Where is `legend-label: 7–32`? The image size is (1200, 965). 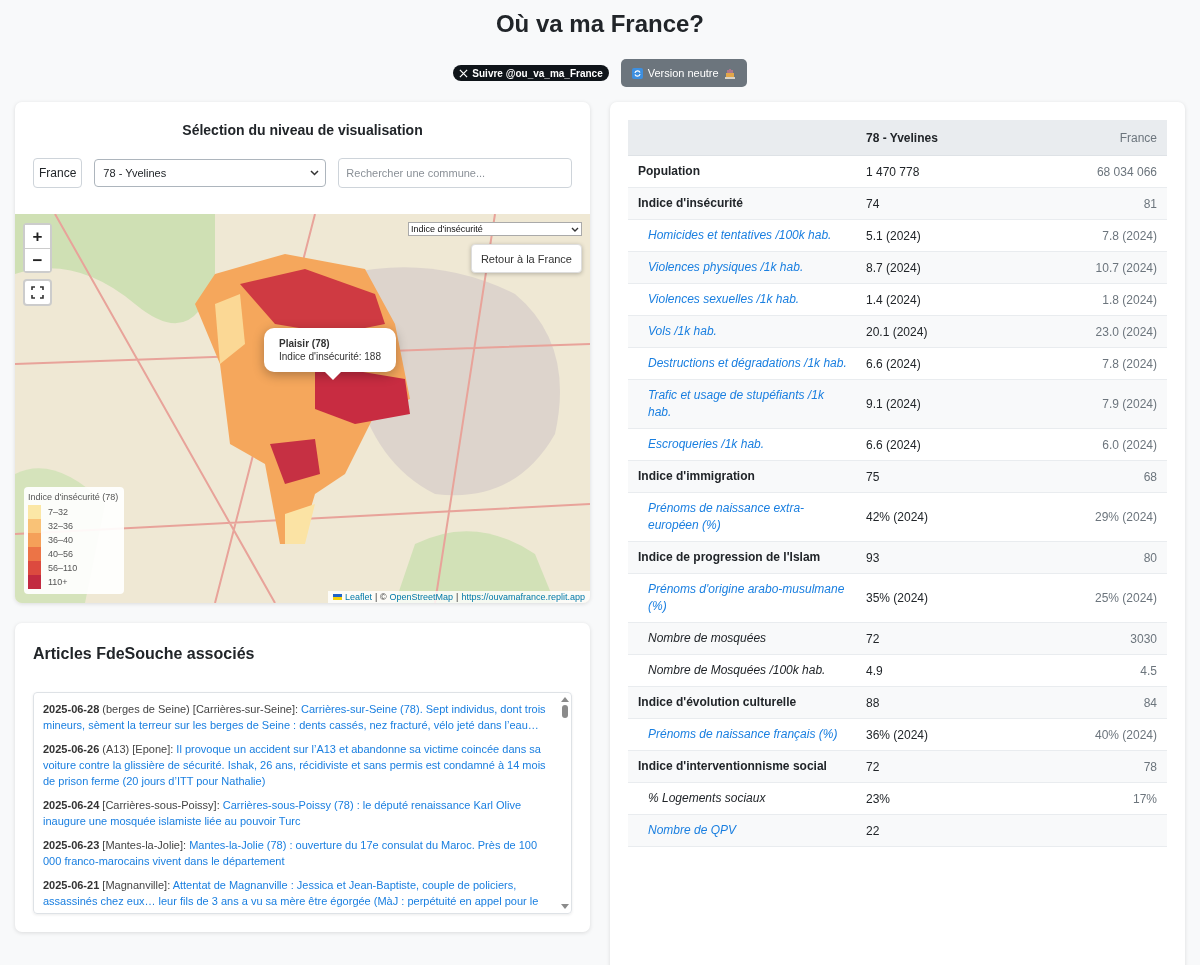 legend-label: 7–32 is located at coordinates (58, 512).